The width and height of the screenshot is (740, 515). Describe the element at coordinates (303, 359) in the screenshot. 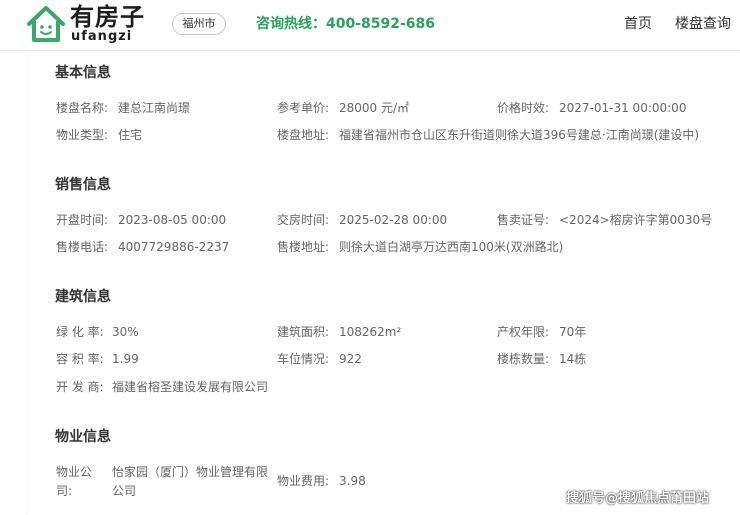

I see `field-label: 车位情况:` at that location.